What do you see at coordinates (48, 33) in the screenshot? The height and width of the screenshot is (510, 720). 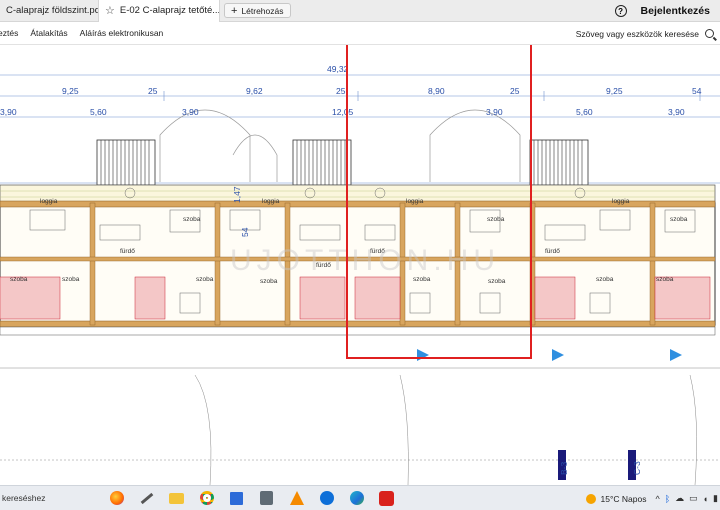 I see `toolbar-item-convert: Átalakítás` at bounding box center [48, 33].